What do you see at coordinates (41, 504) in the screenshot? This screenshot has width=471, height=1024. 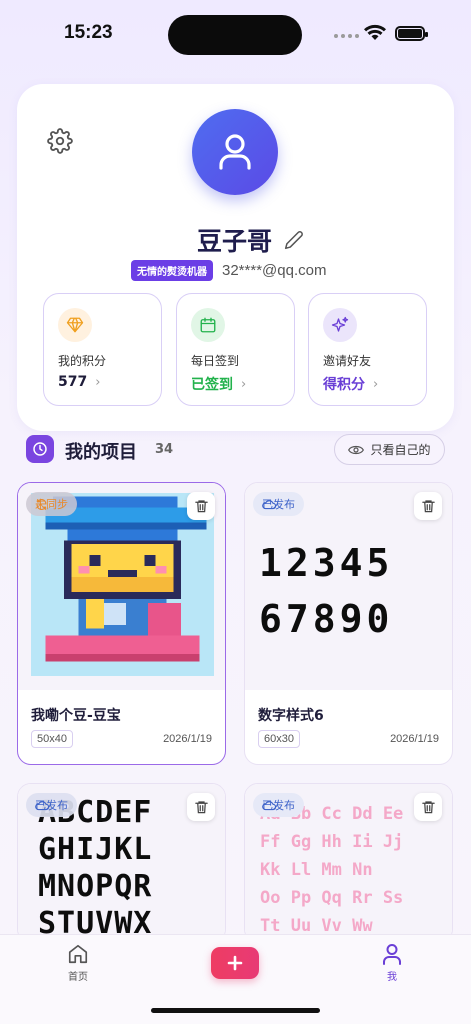 I see `sync-icon` at bounding box center [41, 504].